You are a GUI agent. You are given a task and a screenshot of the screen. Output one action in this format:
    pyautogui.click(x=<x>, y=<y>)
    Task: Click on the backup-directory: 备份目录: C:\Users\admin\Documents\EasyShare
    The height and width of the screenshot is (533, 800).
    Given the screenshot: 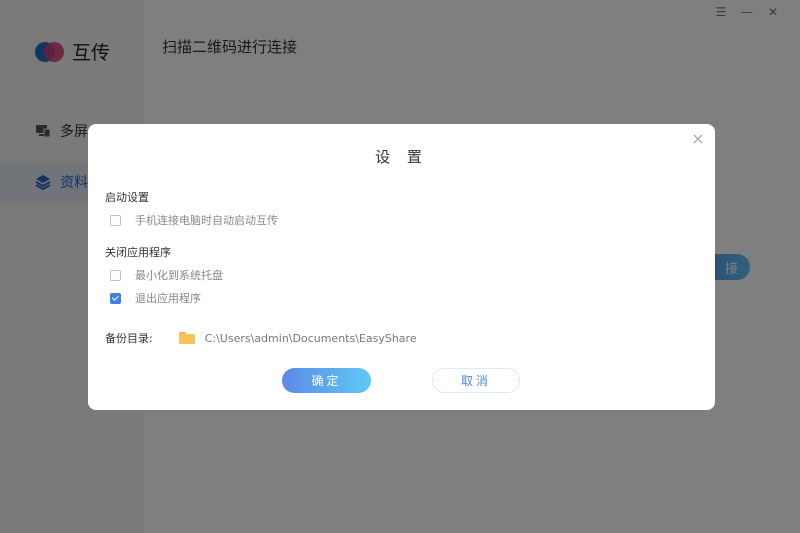 What is the action you would take?
    pyautogui.click(x=261, y=338)
    